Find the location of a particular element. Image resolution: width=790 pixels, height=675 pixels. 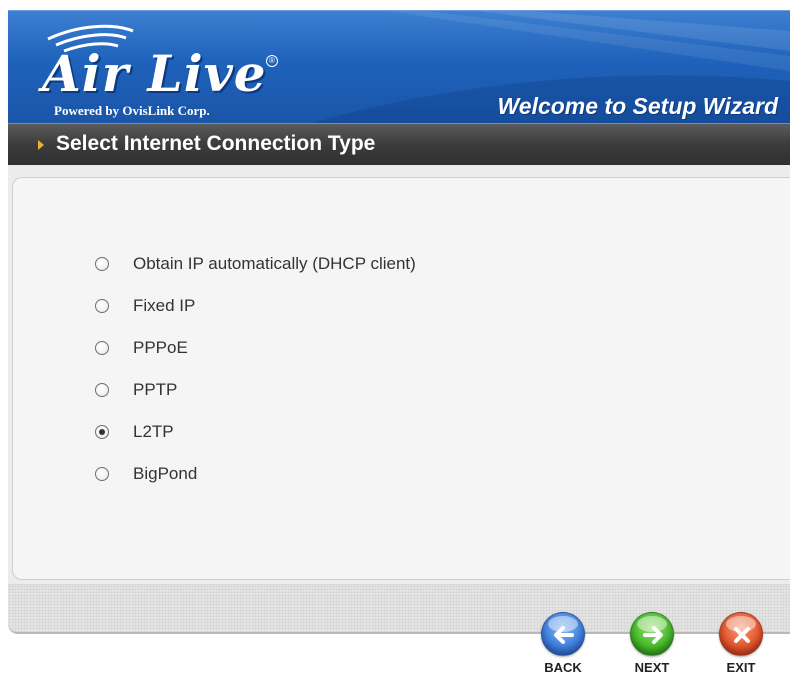

arrow-left-icon is located at coordinates (563, 634).